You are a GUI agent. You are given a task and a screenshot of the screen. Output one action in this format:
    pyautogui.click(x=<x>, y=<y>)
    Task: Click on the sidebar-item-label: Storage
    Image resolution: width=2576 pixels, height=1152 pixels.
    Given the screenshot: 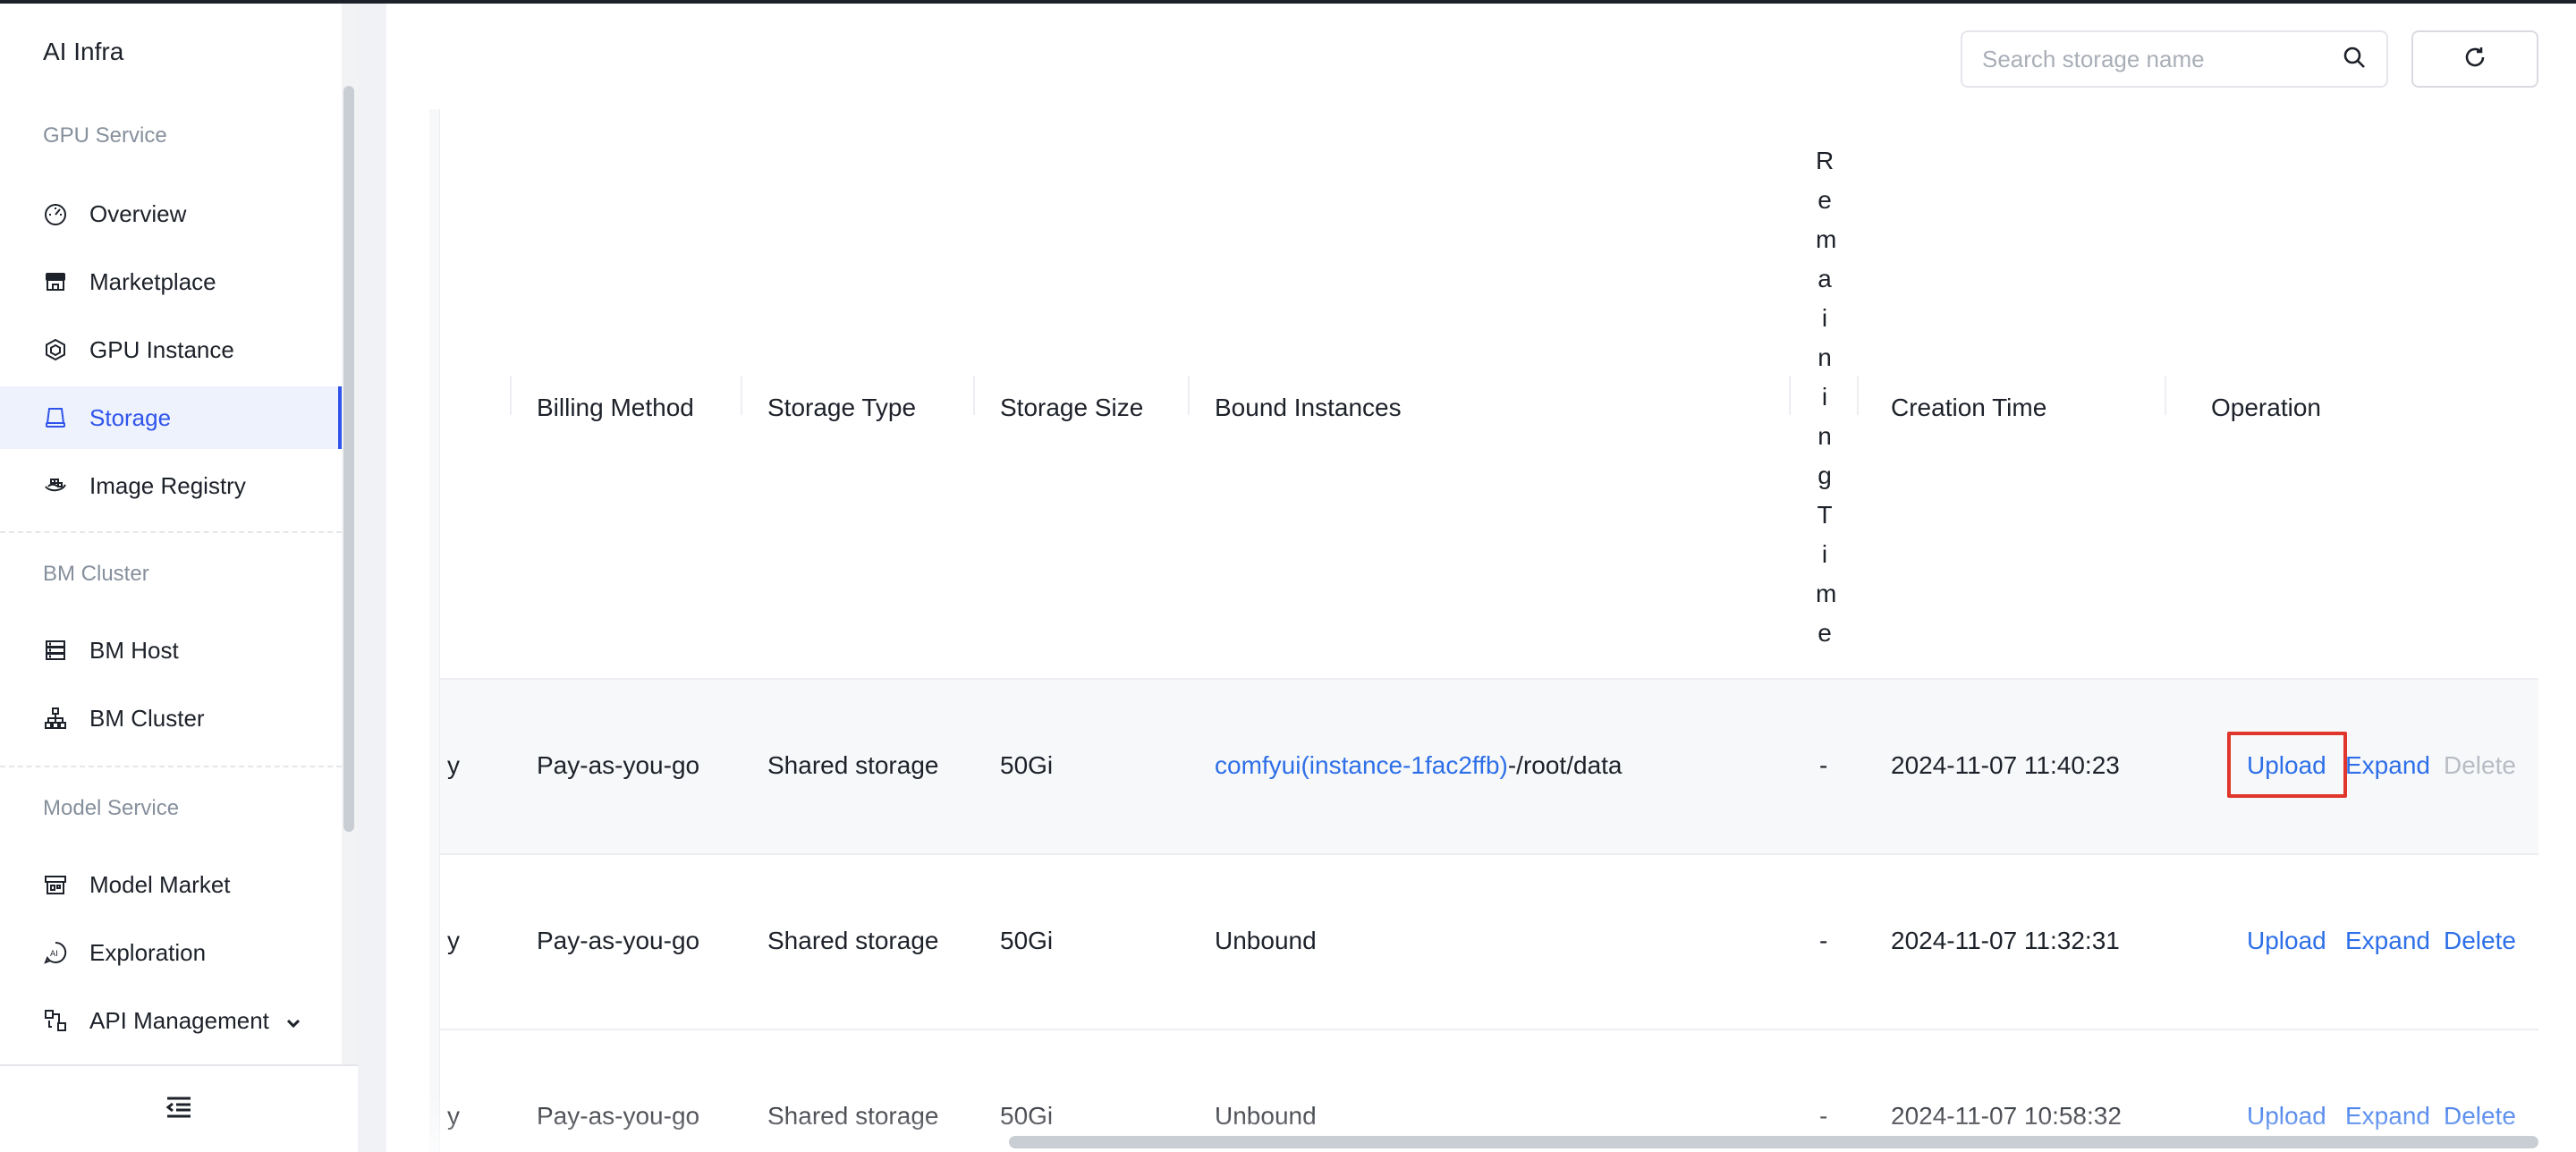 What is the action you would take?
    pyautogui.click(x=130, y=417)
    